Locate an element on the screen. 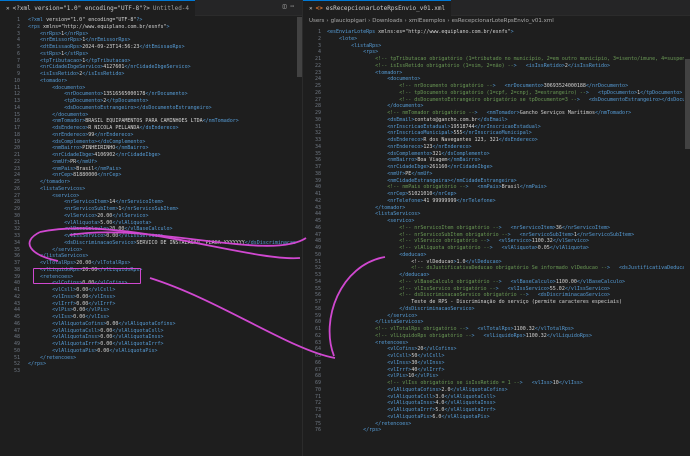 The image size is (690, 456). code-line: 26 <listaServicos> is located at coordinates (151, 189).